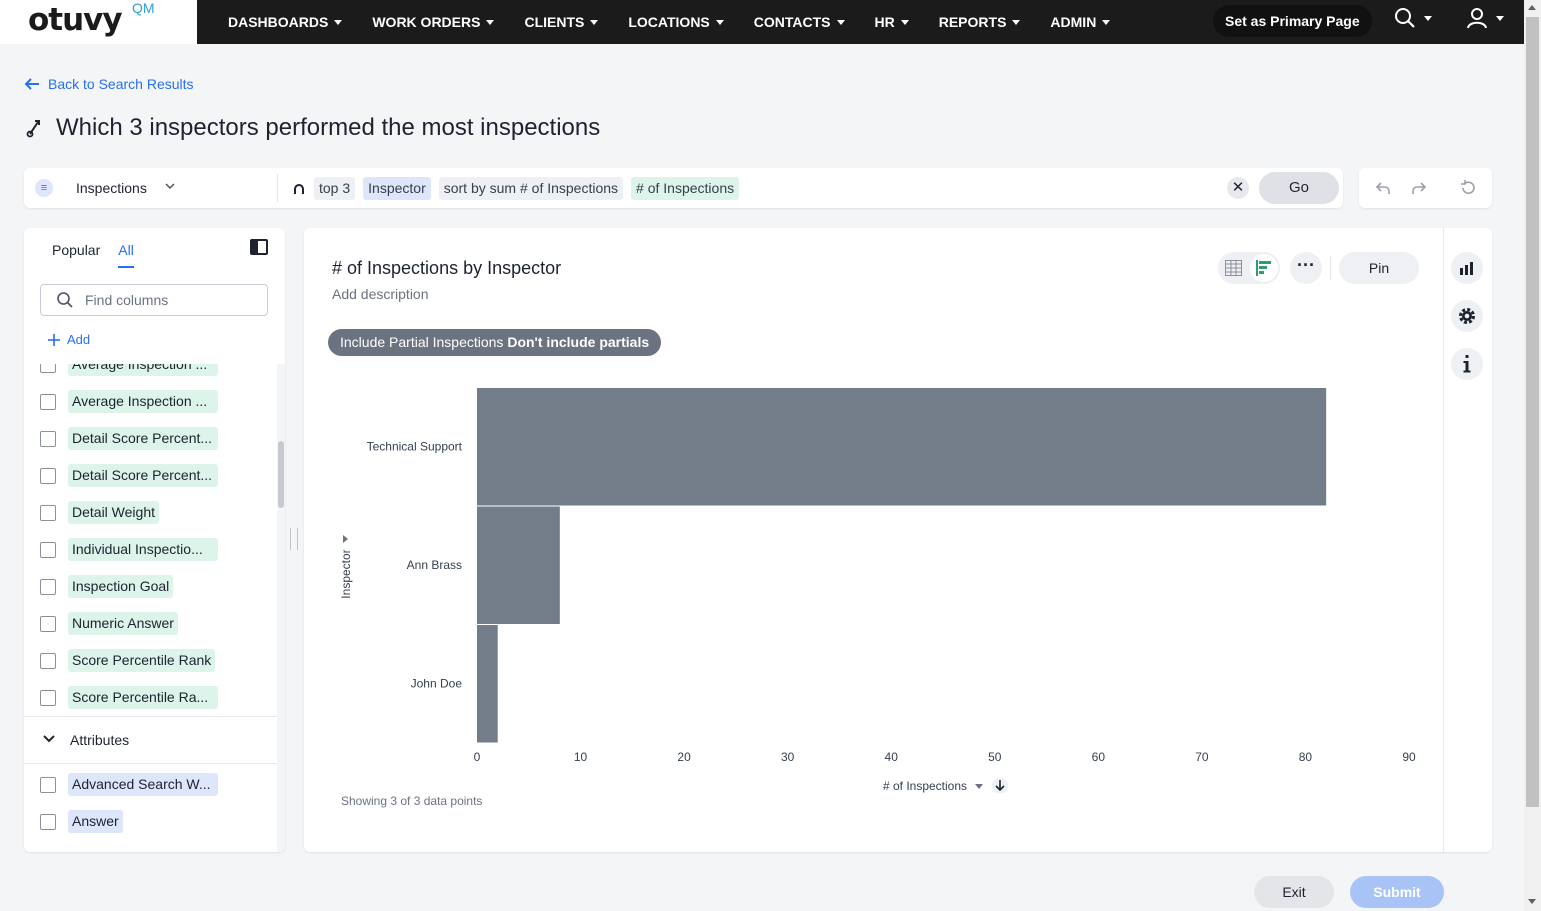 This screenshot has height=911, width=1541. Describe the element at coordinates (1467, 268) in the screenshot. I see `chart-type-button` at that location.